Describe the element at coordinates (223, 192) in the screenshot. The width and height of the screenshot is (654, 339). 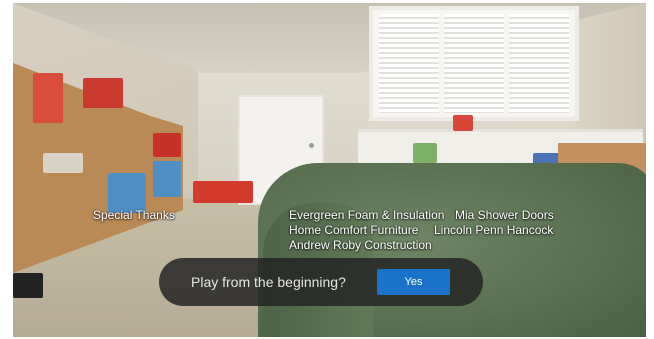
I see `scene-fire-truck` at that location.